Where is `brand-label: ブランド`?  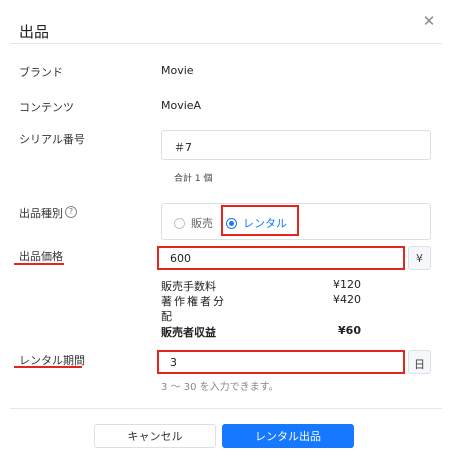 brand-label: ブランド is located at coordinates (41, 72).